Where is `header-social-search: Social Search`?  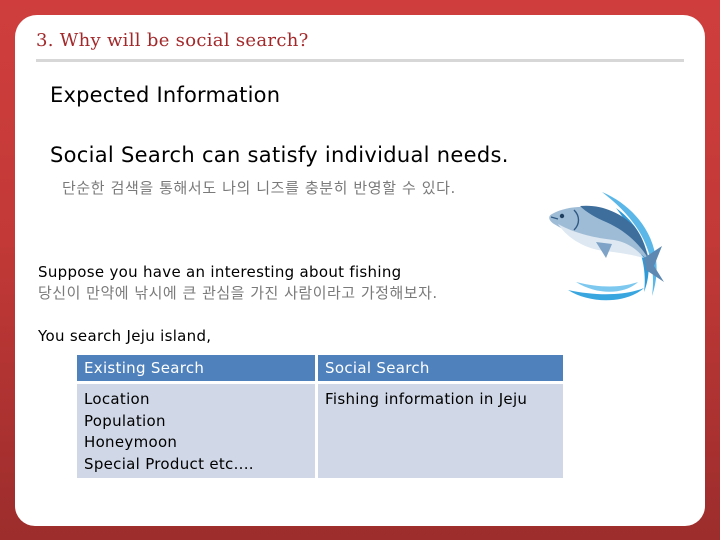 header-social-search: Social Search is located at coordinates (440, 368).